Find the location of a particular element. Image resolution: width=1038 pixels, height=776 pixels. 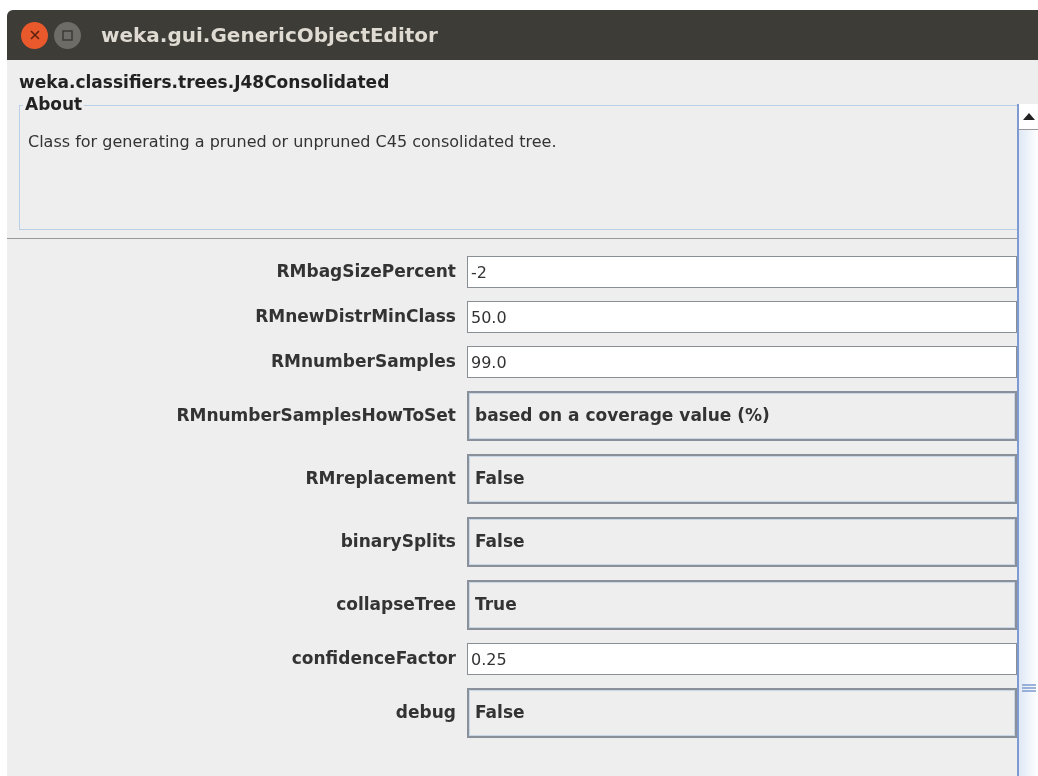

text-field: 0.25 is located at coordinates (742, 659).